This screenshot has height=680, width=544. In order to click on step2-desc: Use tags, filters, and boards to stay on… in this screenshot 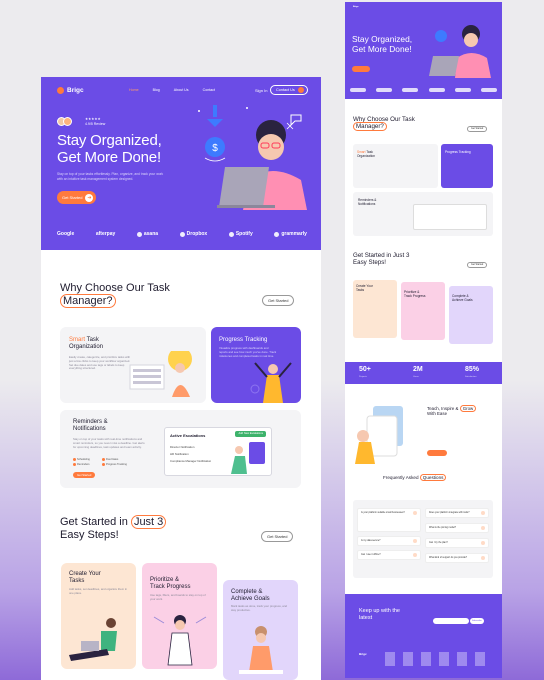, I will do `click(178, 597)`.